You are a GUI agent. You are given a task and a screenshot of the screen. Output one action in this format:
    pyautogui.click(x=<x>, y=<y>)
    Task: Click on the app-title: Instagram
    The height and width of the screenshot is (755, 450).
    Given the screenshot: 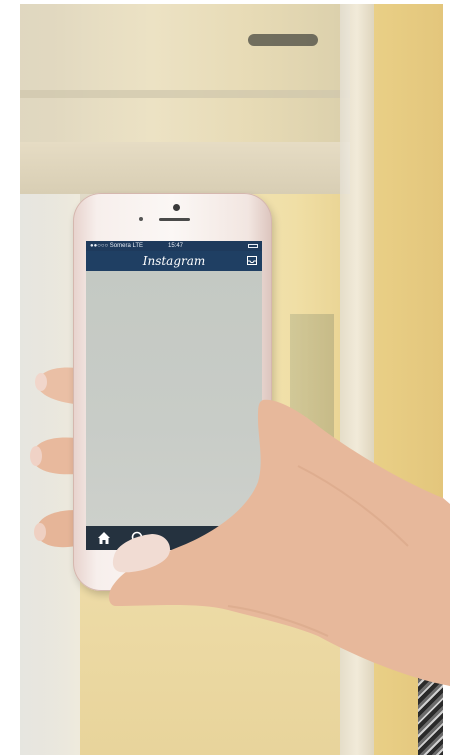 What is the action you would take?
    pyautogui.click(x=174, y=261)
    